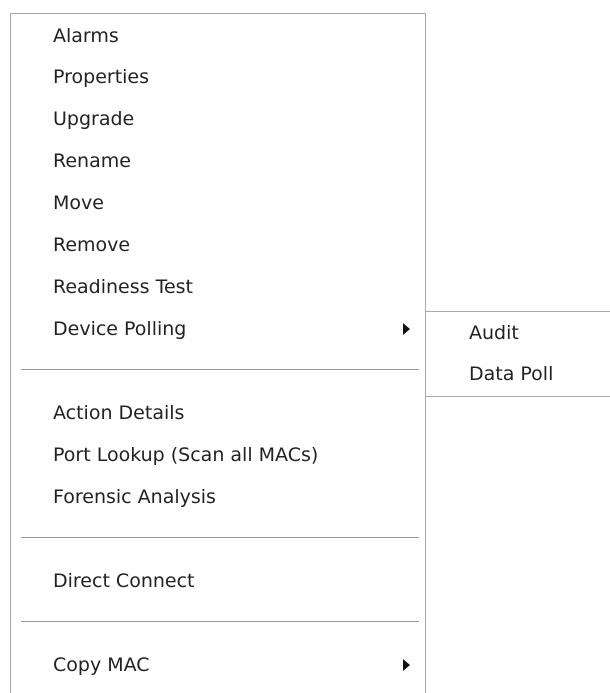 Image resolution: width=610 pixels, height=693 pixels. What do you see at coordinates (78, 203) in the screenshot?
I see `menu-item-move: Move` at bounding box center [78, 203].